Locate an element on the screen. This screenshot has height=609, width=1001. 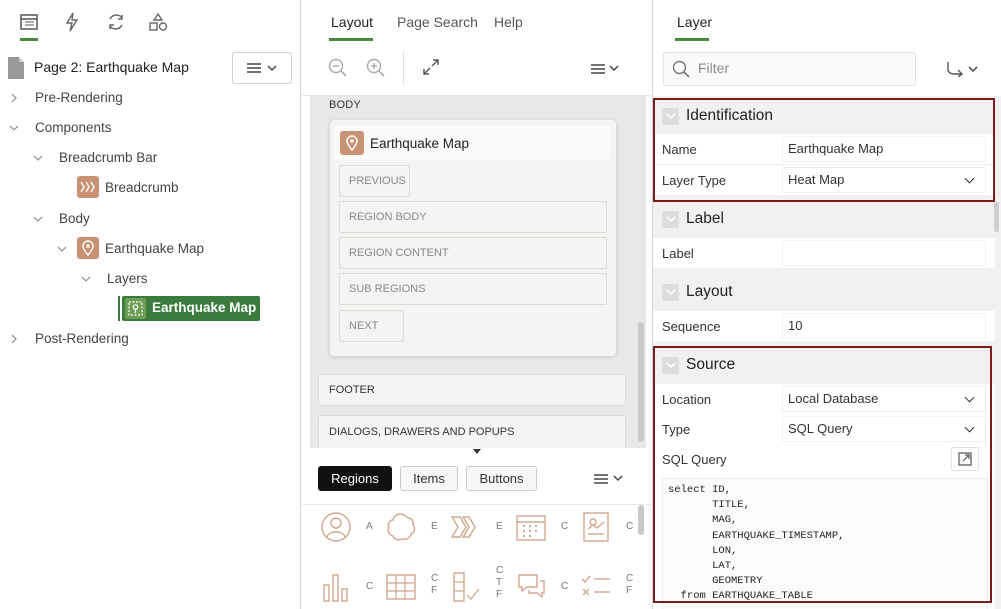
tree-item-earthquake-map-layer: Earthquake Map is located at coordinates (191, 308).